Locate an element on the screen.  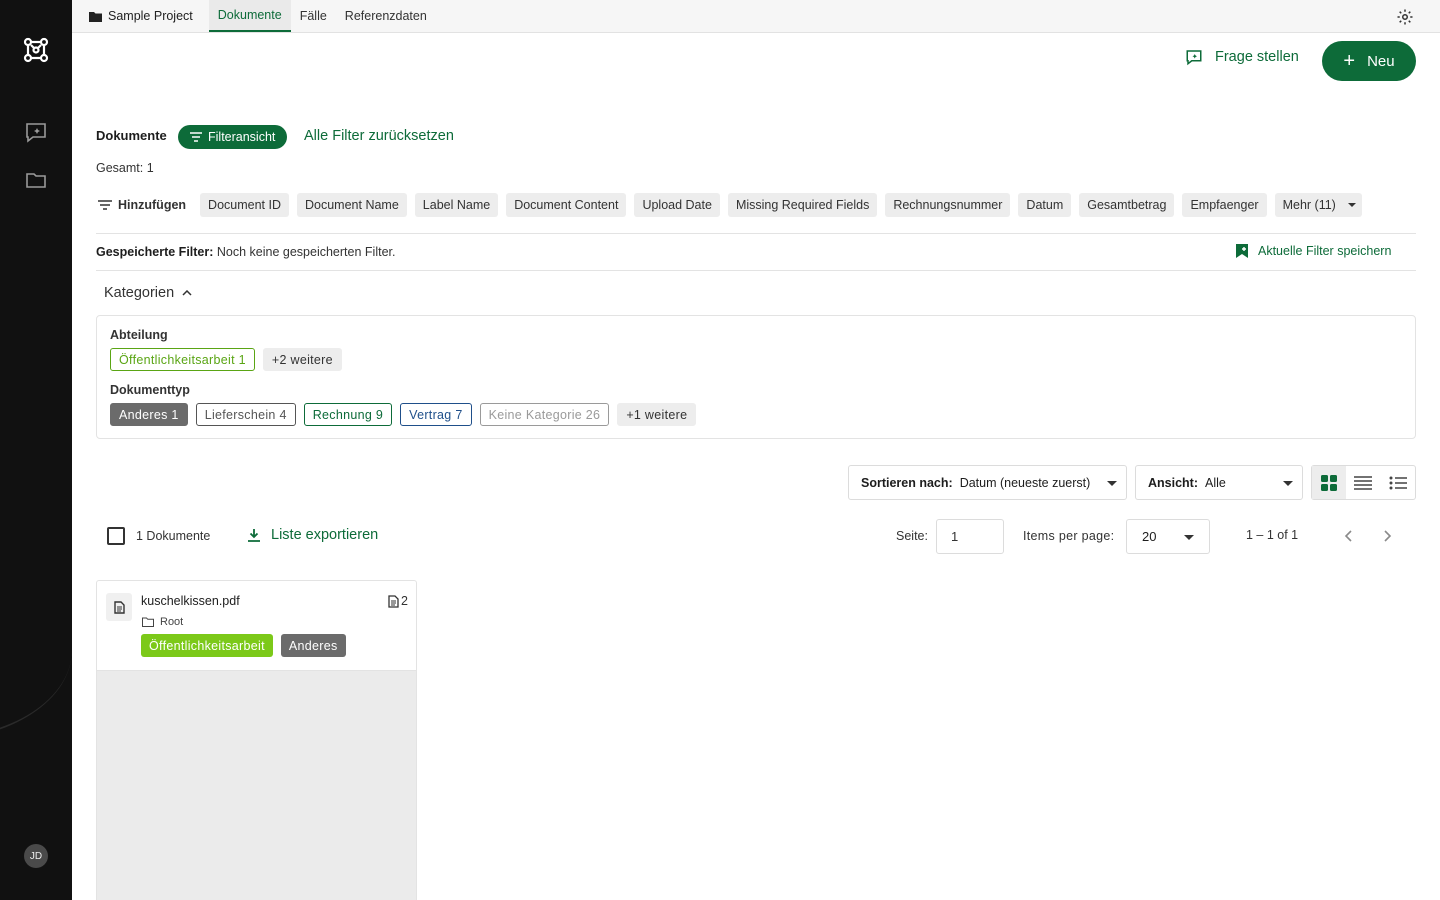
app-logo-icon is located at coordinates (36, 50).